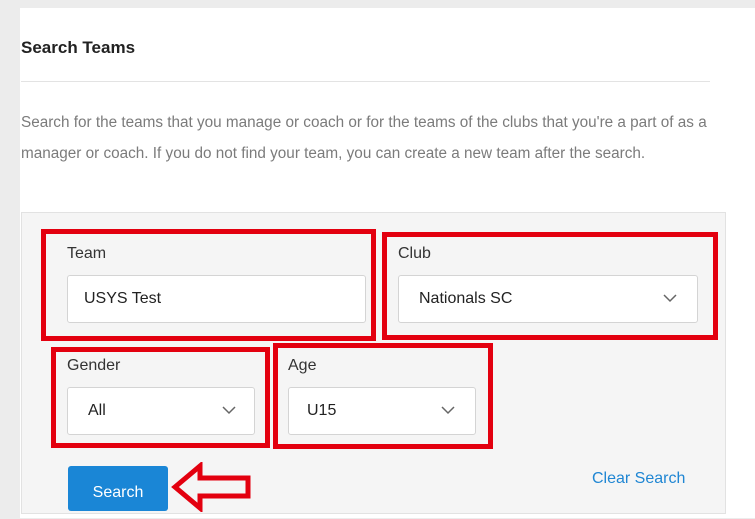 This screenshot has width=755, height=519. Describe the element at coordinates (383, 396) in the screenshot. I see `age-highlight-box` at that location.